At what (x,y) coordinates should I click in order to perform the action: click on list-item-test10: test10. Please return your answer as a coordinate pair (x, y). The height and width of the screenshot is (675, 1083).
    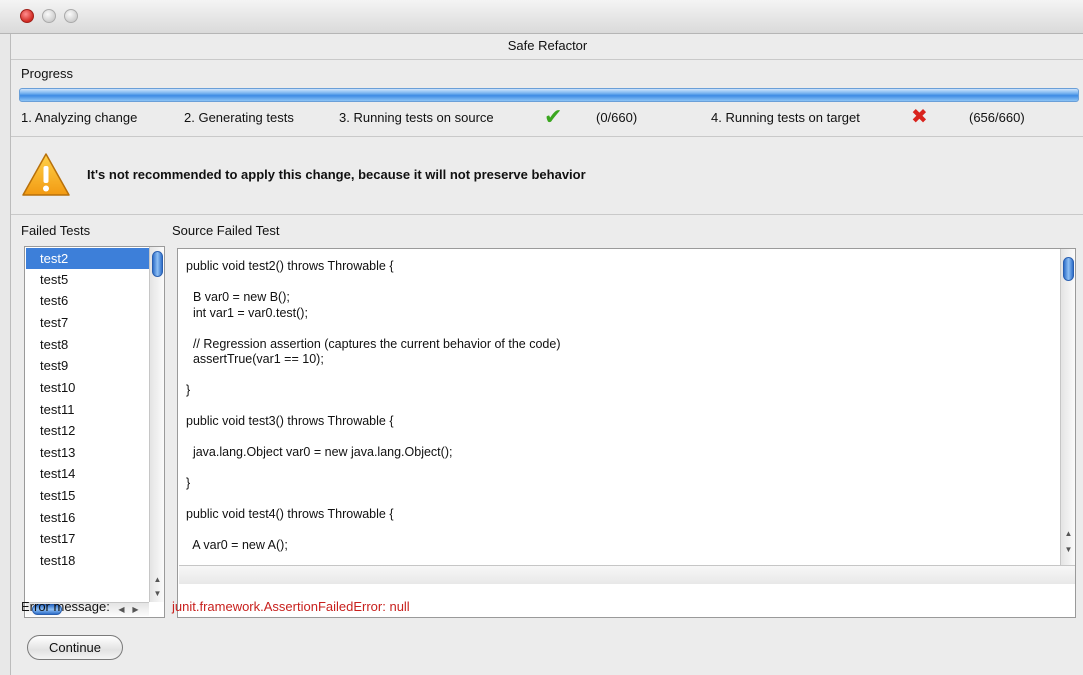
    Looking at the image, I should click on (87, 387).